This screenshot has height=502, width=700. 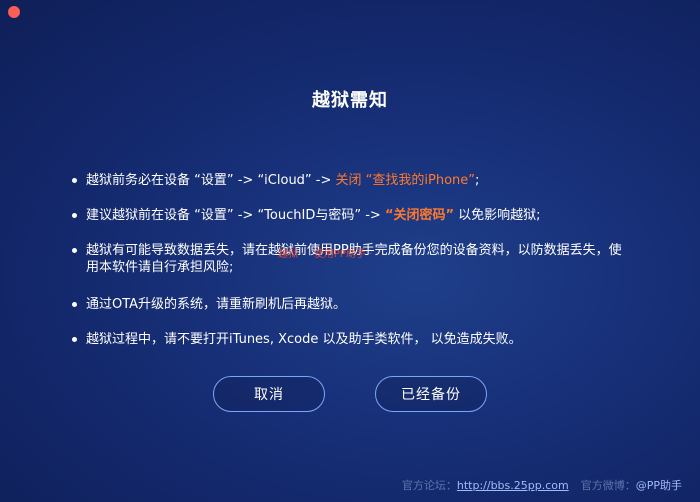 What do you see at coordinates (269, 394) in the screenshot?
I see `cancel-button: 取消` at bounding box center [269, 394].